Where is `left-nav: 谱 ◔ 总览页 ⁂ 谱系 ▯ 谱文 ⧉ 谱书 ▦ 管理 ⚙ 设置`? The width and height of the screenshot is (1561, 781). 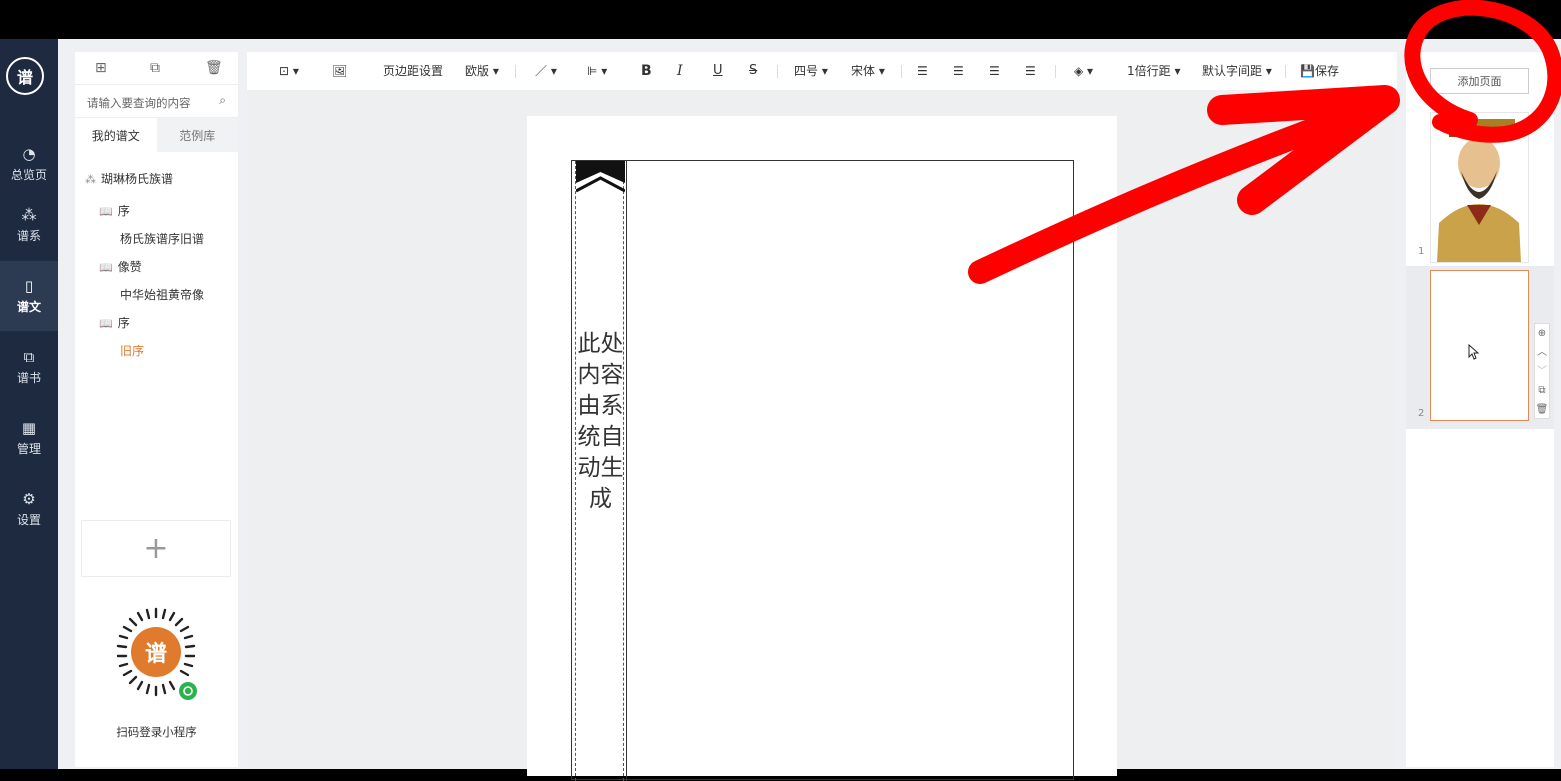 left-nav: 谱 ◔ 总览页 ⁂ 谱系 ▯ 谱文 ⧉ 谱书 ▦ 管理 ⚙ 设置 is located at coordinates (29, 404).